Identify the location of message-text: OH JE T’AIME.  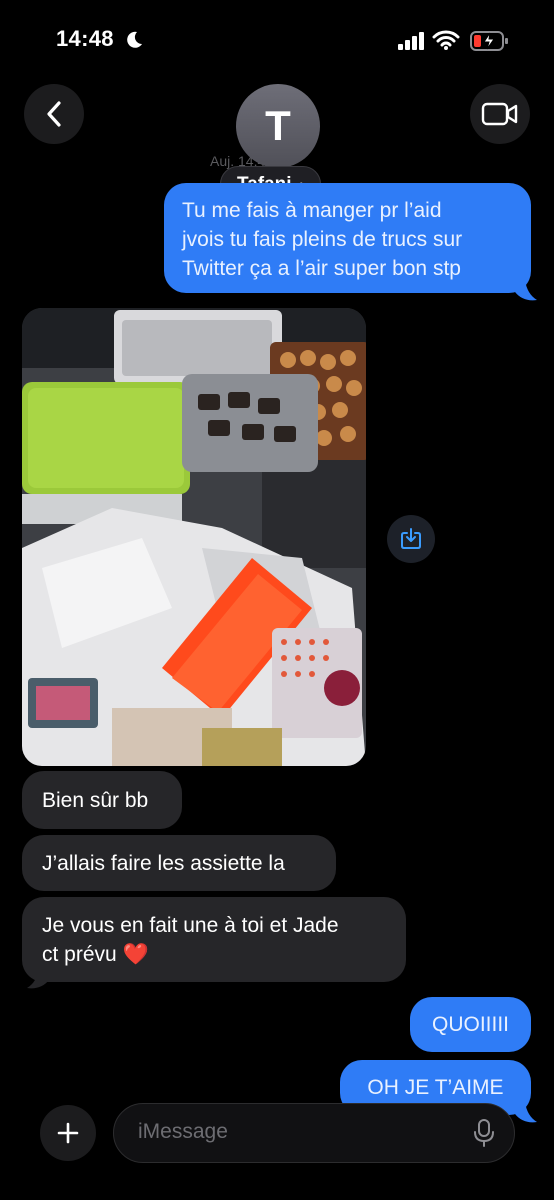
(435, 1087).